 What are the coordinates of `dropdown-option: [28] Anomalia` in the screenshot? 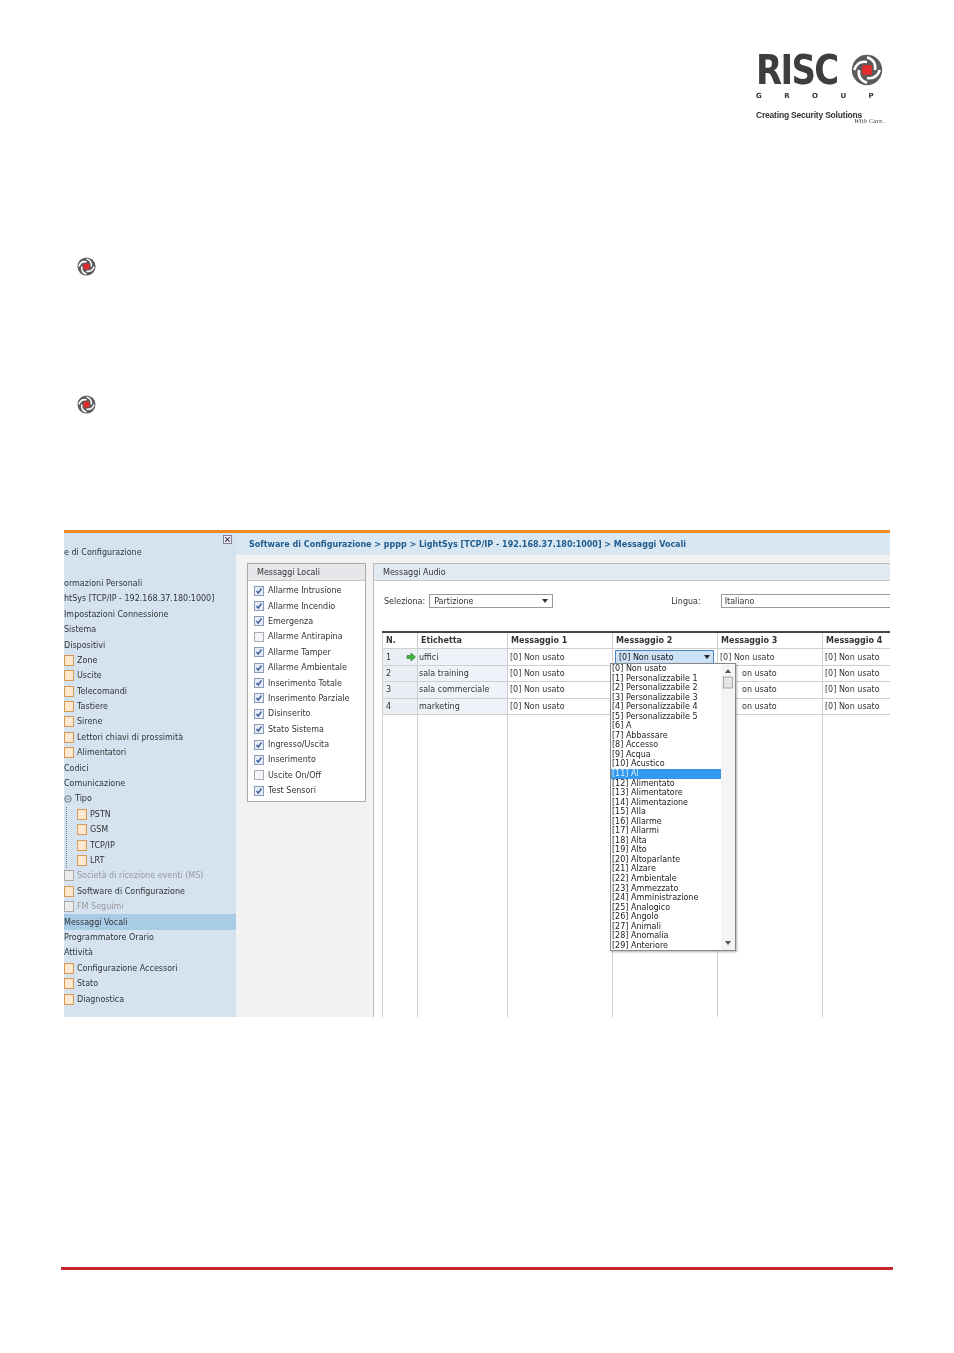 It's located at (666, 936).